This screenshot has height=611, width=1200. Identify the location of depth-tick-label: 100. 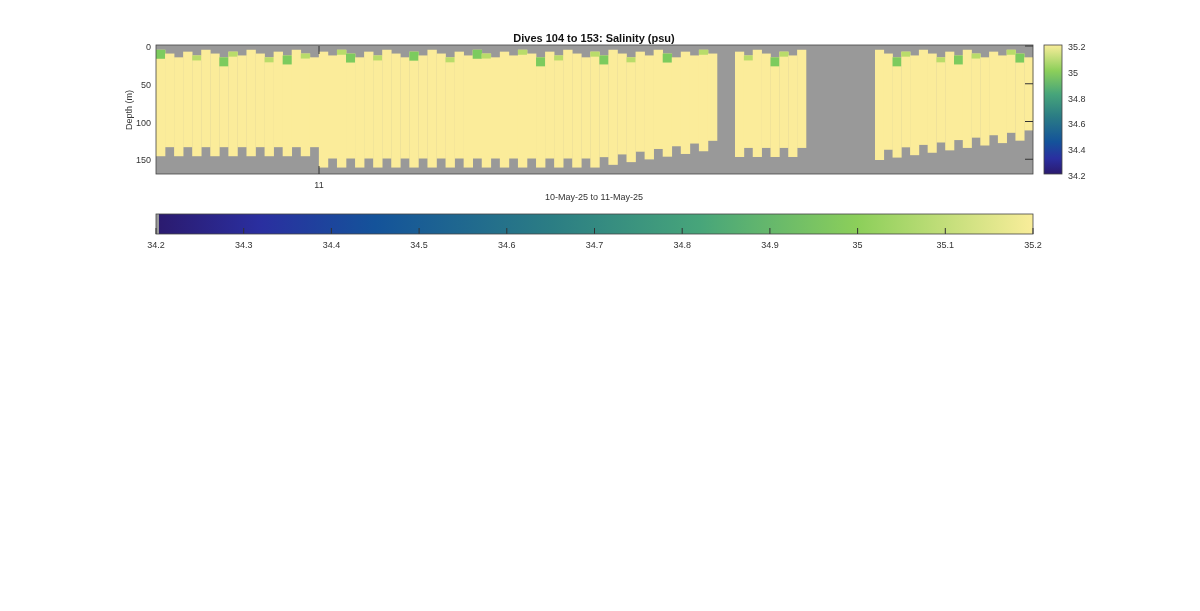
(143, 122).